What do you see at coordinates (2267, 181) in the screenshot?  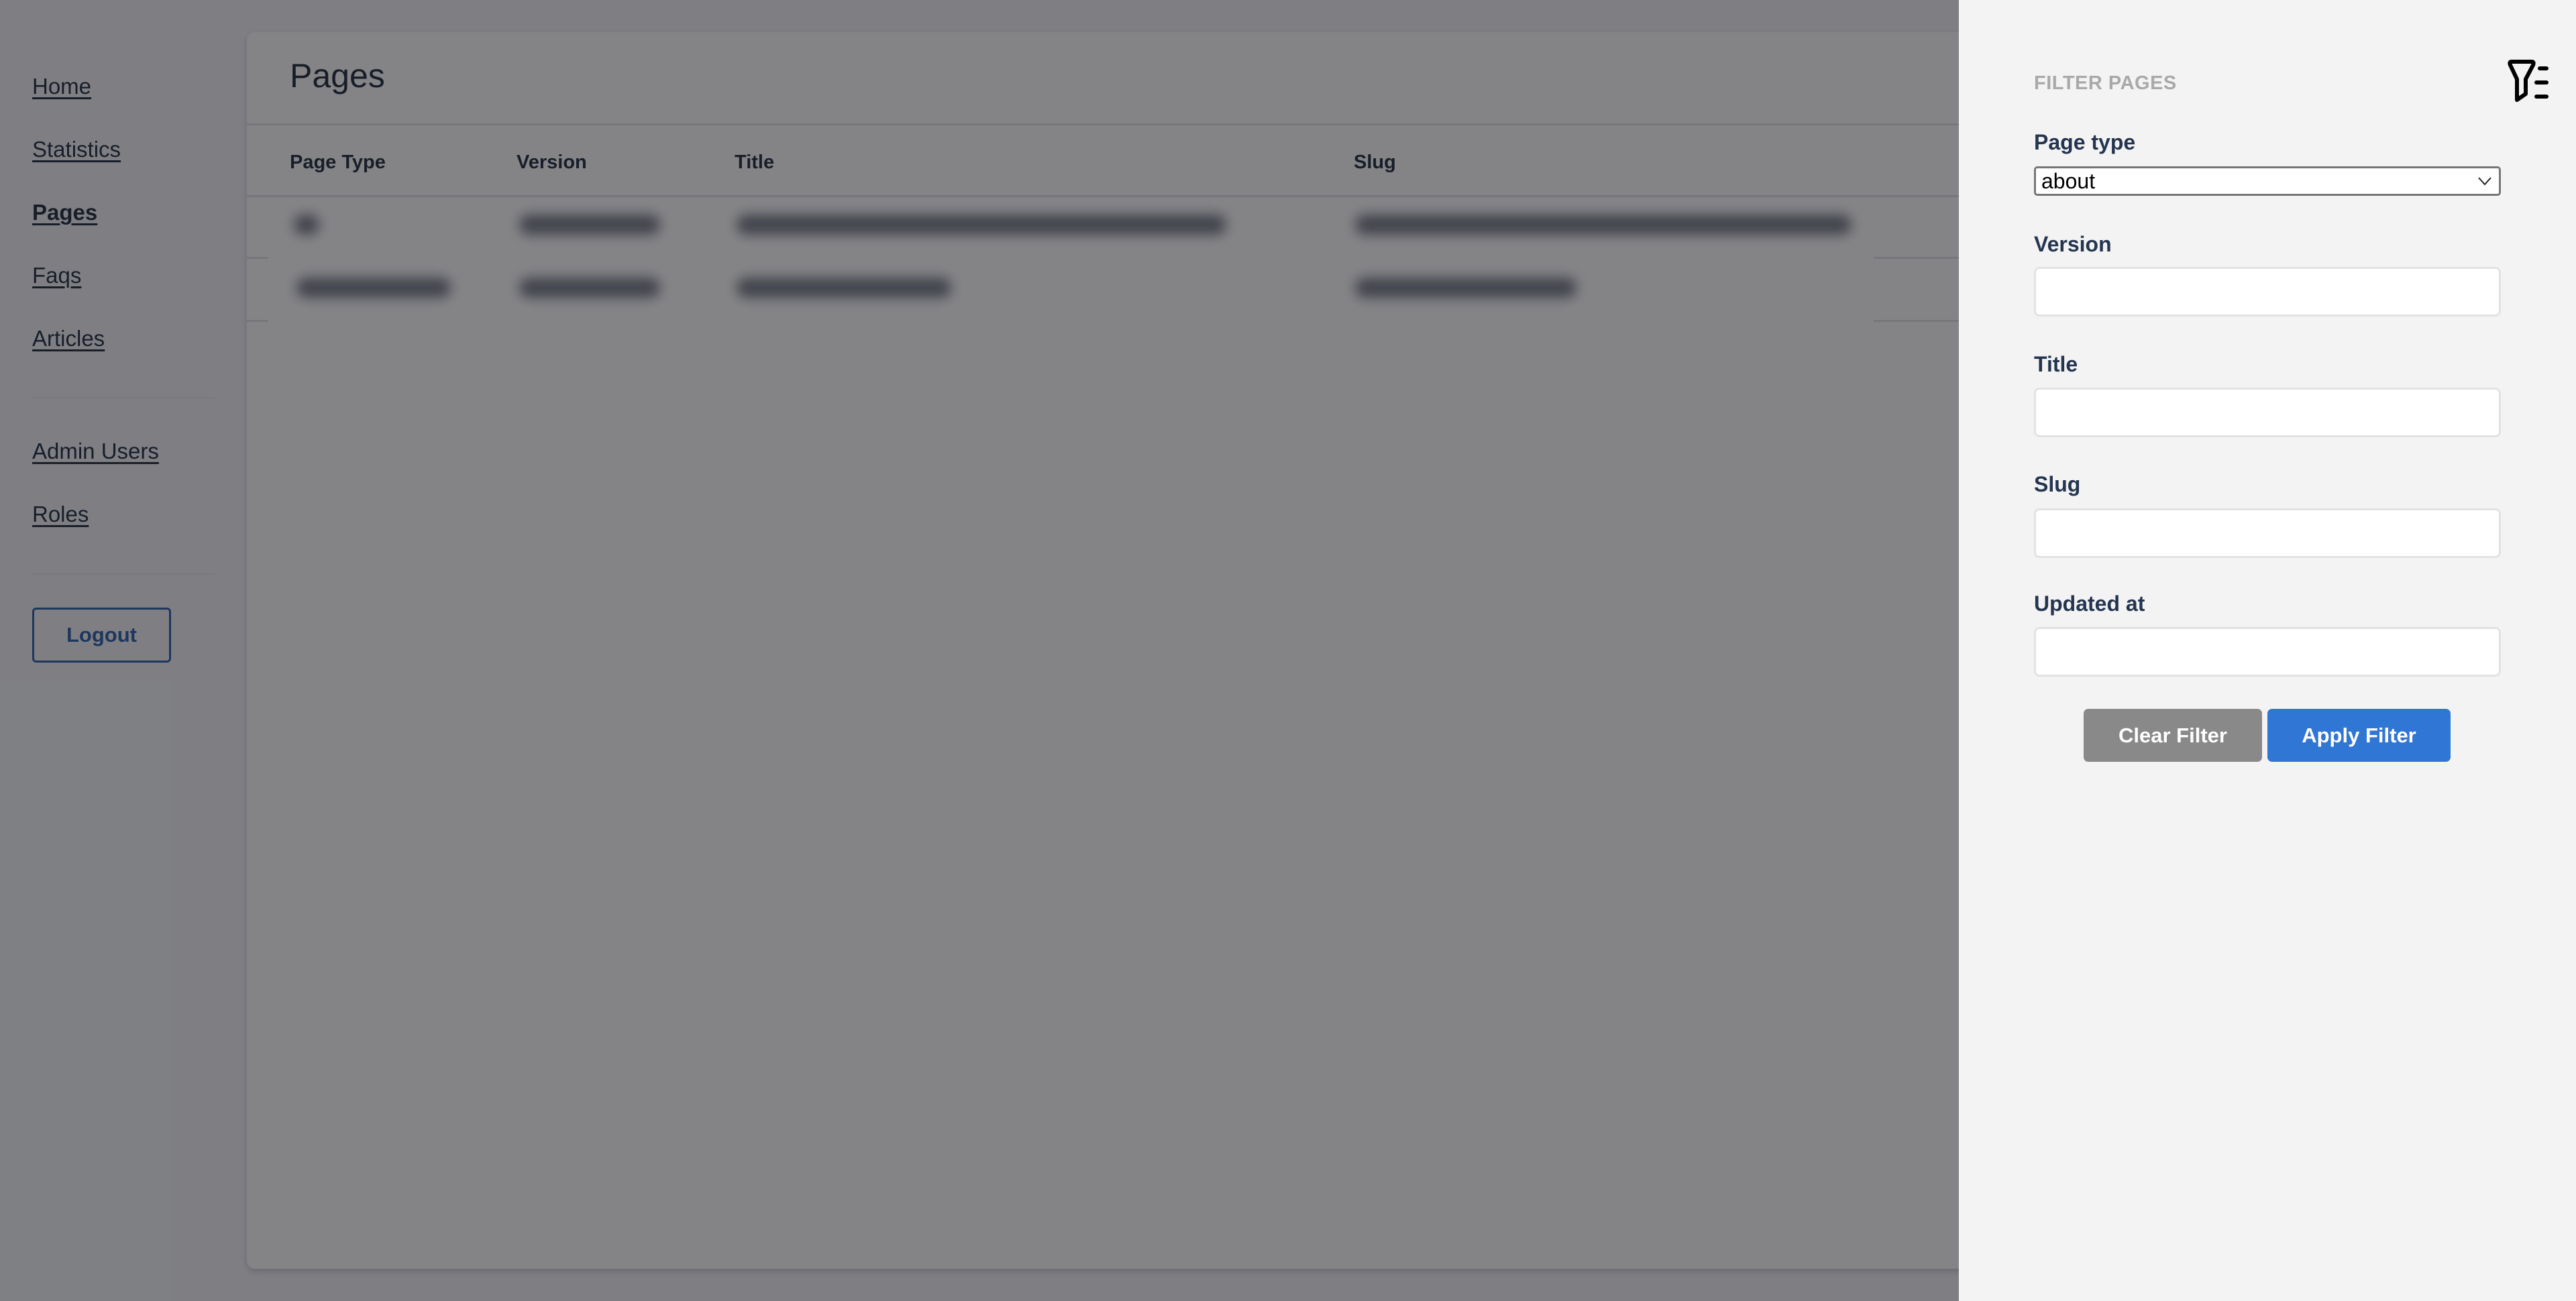 I see `page-type-select: about` at bounding box center [2267, 181].